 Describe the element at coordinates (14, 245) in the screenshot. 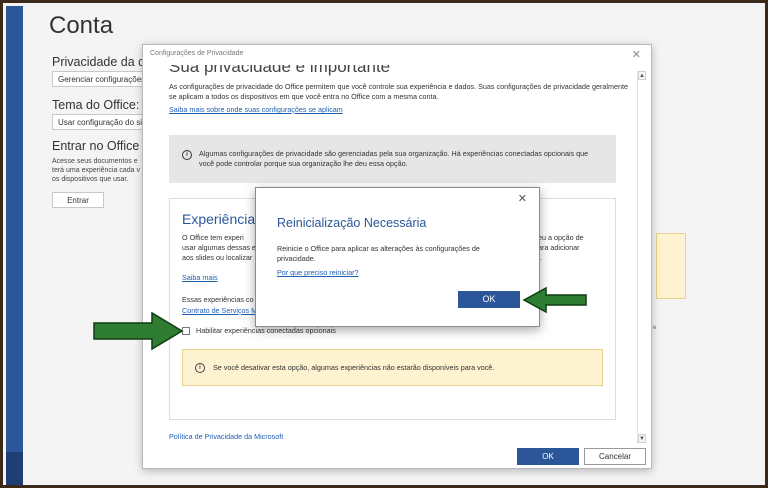

I see `app-left-strip` at that location.